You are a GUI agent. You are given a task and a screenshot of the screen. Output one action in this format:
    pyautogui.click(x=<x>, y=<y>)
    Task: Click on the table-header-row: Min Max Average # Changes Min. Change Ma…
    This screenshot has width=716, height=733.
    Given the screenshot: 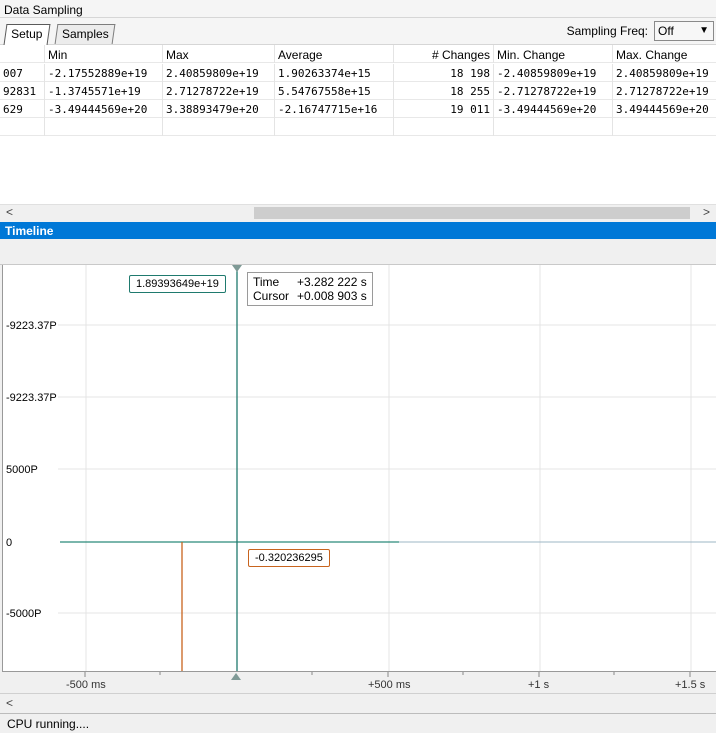 What is the action you would take?
    pyautogui.click(x=358, y=54)
    